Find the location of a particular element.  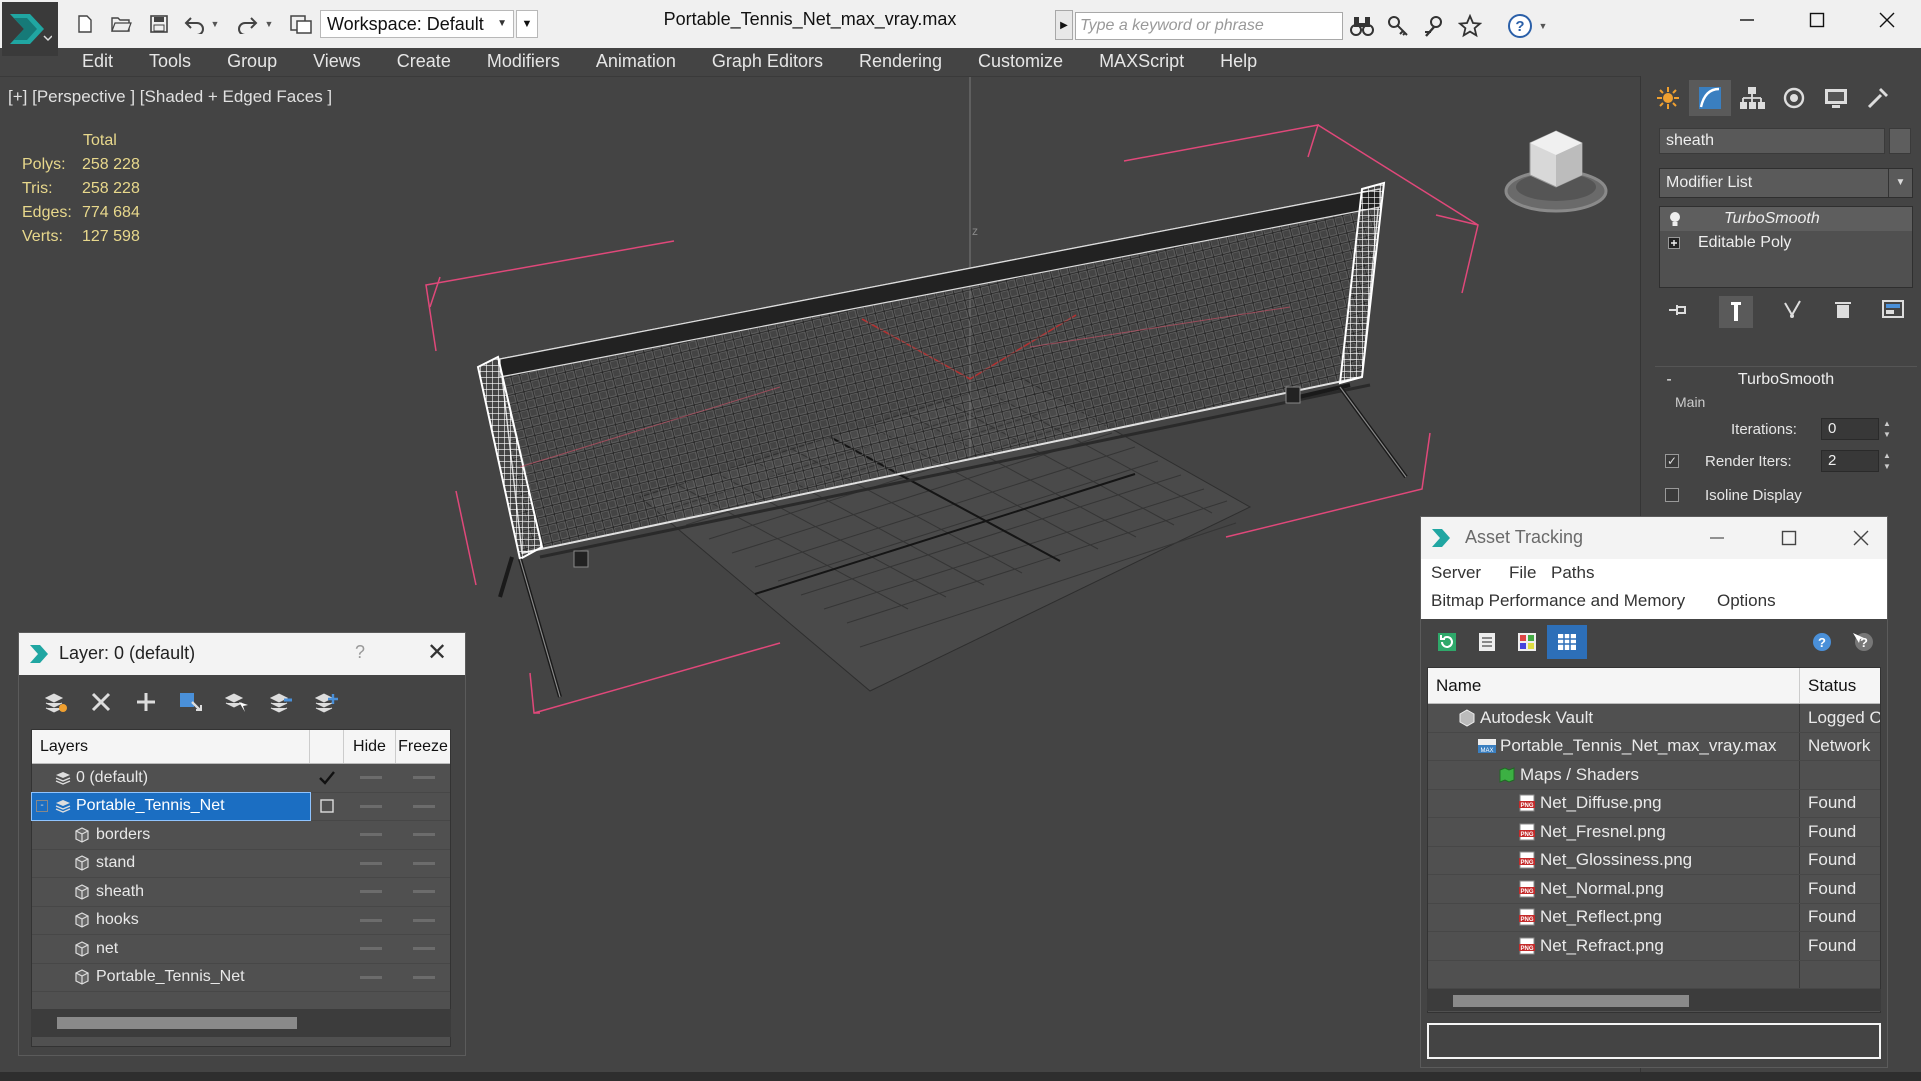

asset-name-cell is located at coordinates (1614, 974).